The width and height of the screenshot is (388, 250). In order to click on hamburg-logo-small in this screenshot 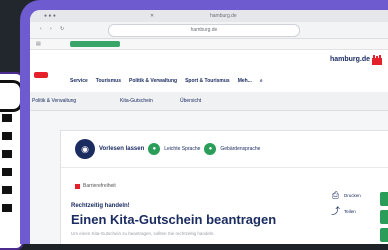, I will do `click(41, 75)`.